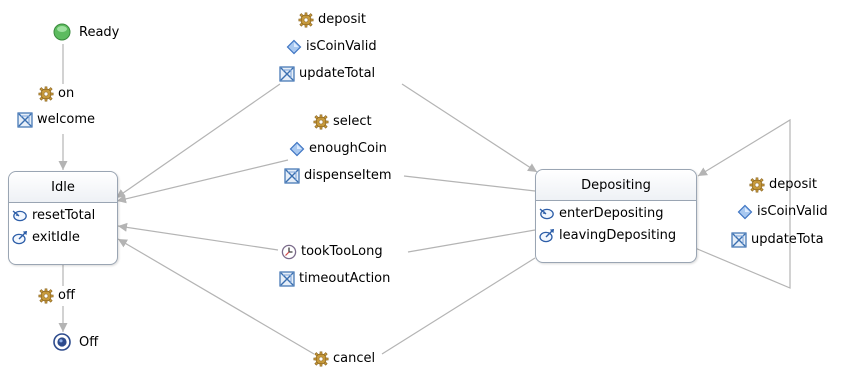 Image resolution: width=843 pixels, height=369 pixels. I want to click on clock-icon, so click(289, 252).